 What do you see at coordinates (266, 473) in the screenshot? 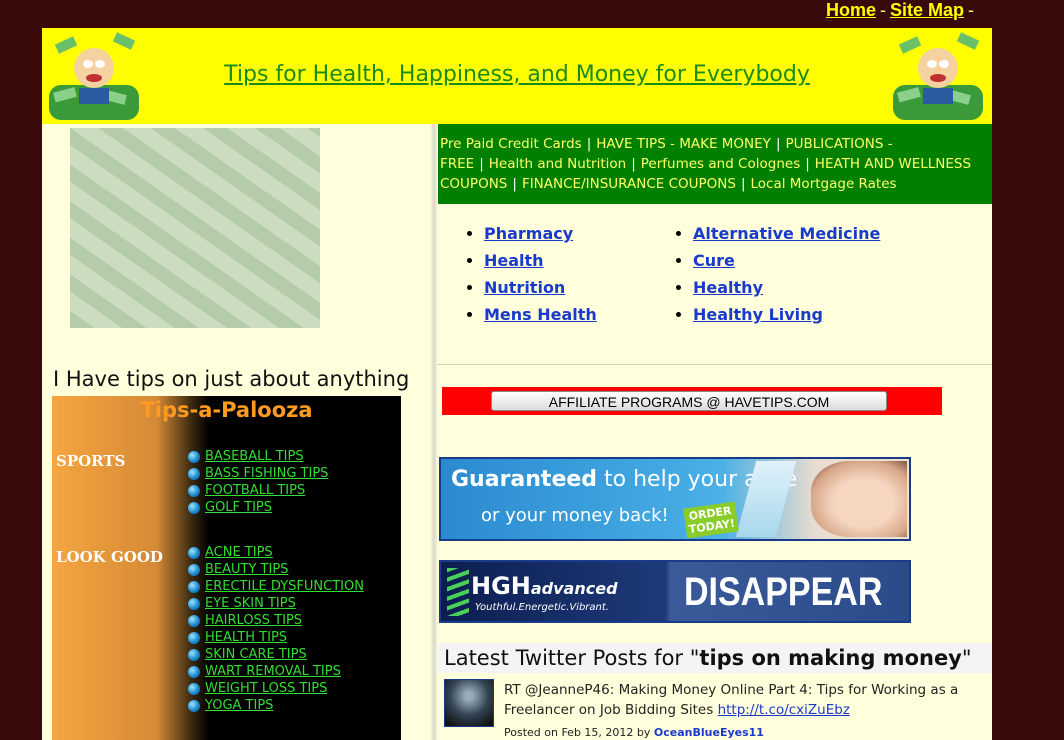
I see `tip-link: BASS FISHING TIPS` at bounding box center [266, 473].